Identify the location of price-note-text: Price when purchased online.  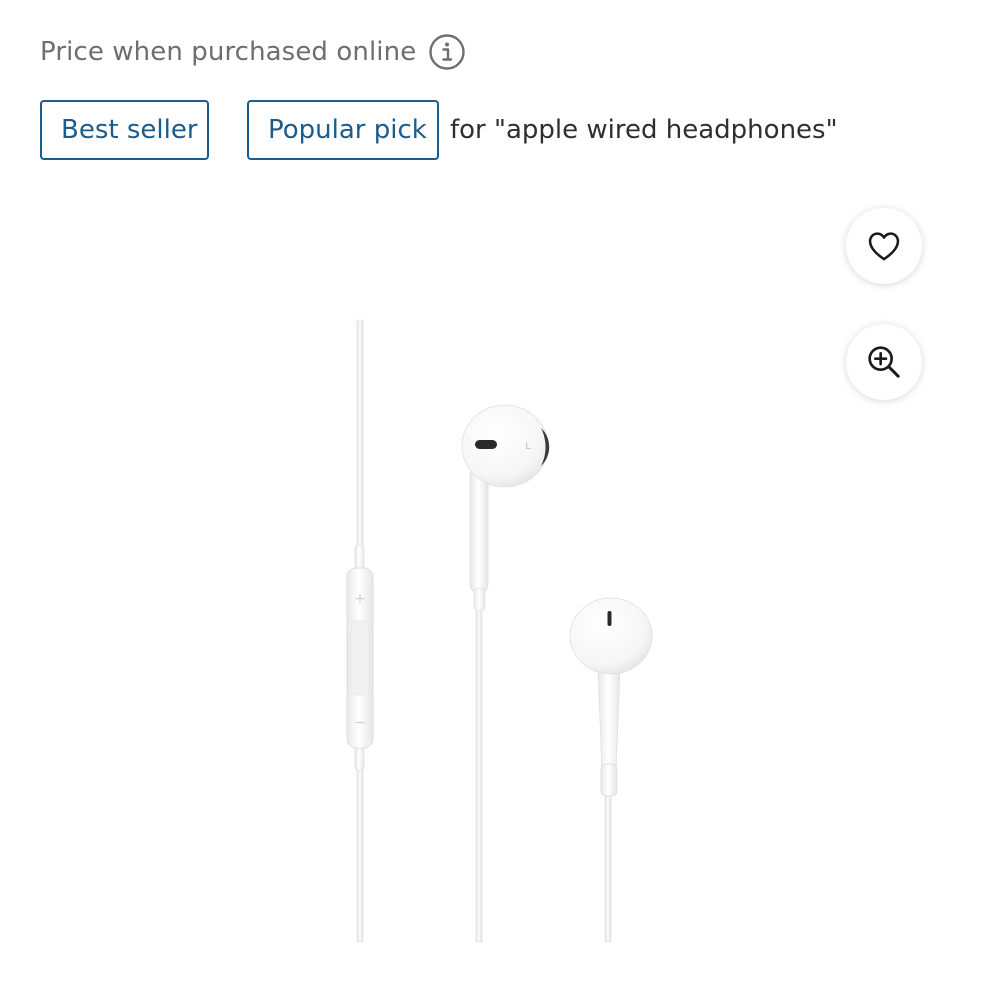
(228, 52).